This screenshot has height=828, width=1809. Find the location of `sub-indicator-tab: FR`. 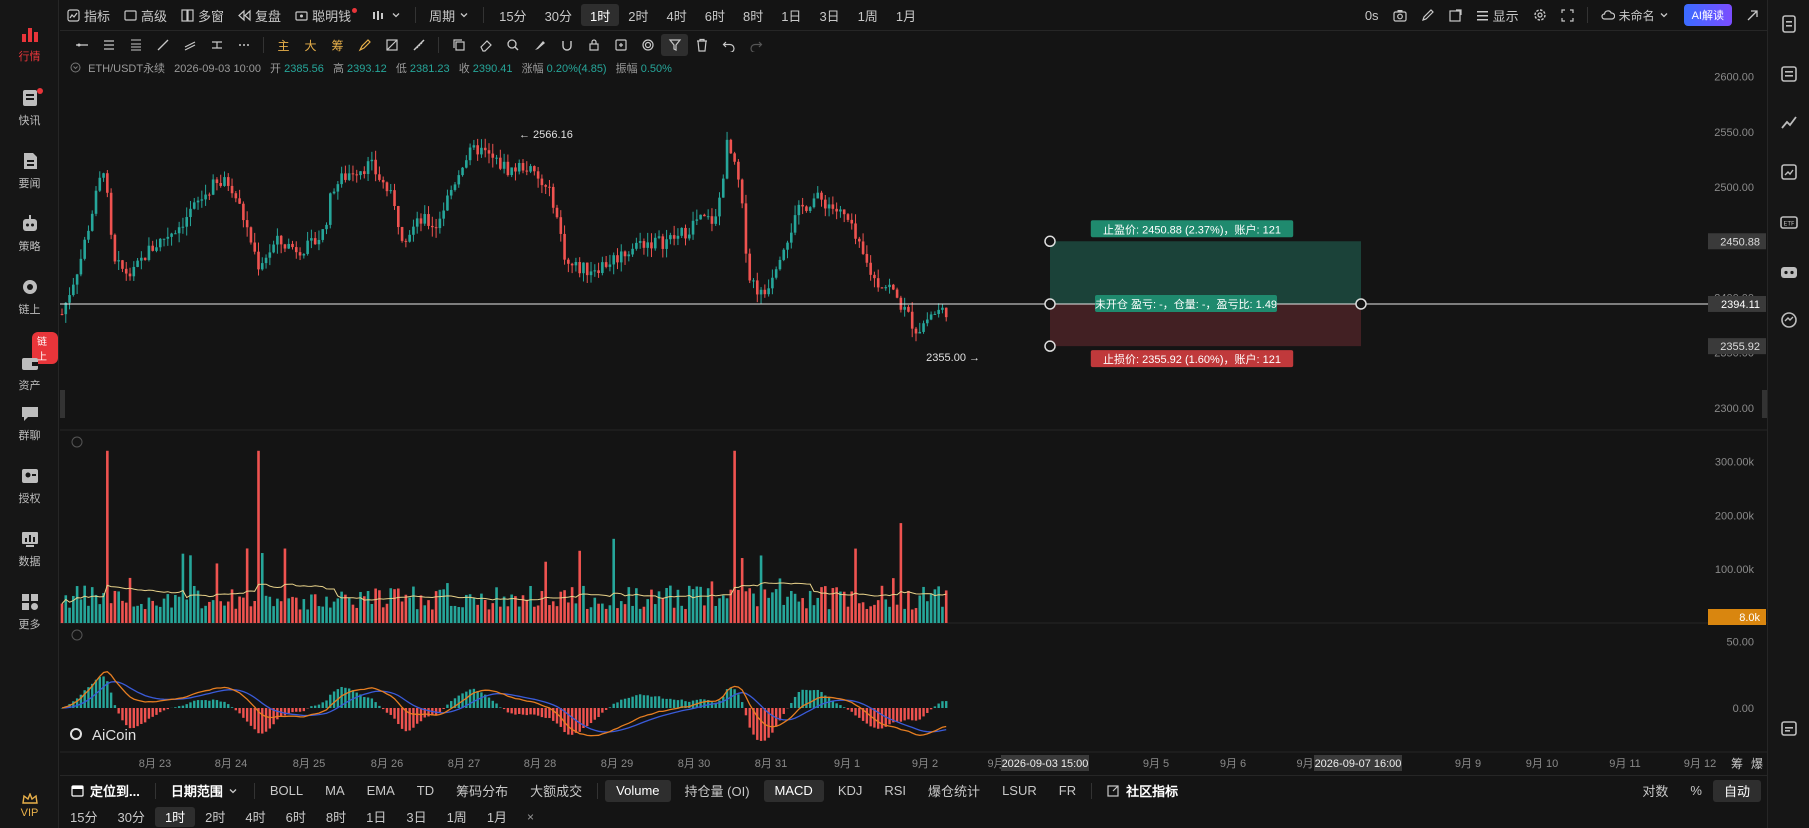

sub-indicator-tab: FR is located at coordinates (1067, 791).